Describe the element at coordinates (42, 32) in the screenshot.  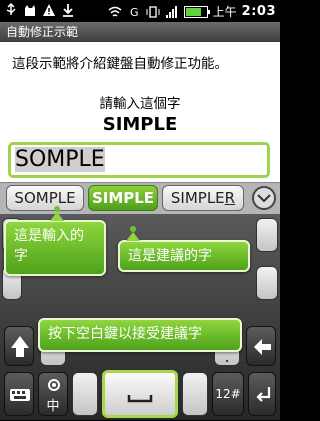
I see `app-title: 自動修正示範` at that location.